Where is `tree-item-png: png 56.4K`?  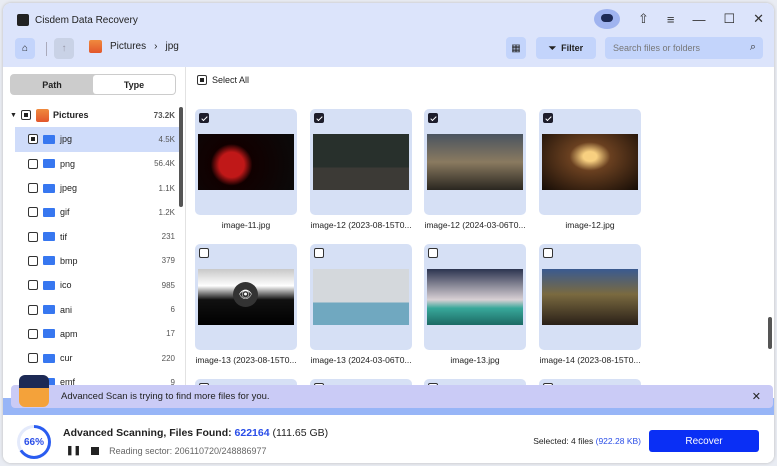 tree-item-png: png 56.4K is located at coordinates (91, 164).